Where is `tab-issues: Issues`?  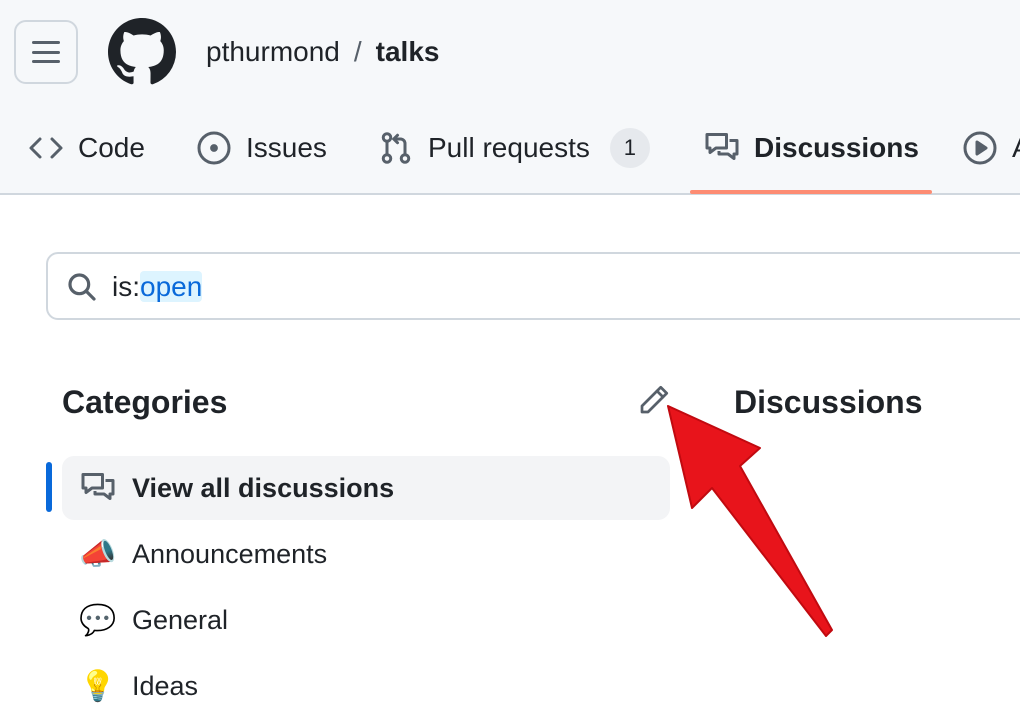
tab-issues: Issues is located at coordinates (261, 156).